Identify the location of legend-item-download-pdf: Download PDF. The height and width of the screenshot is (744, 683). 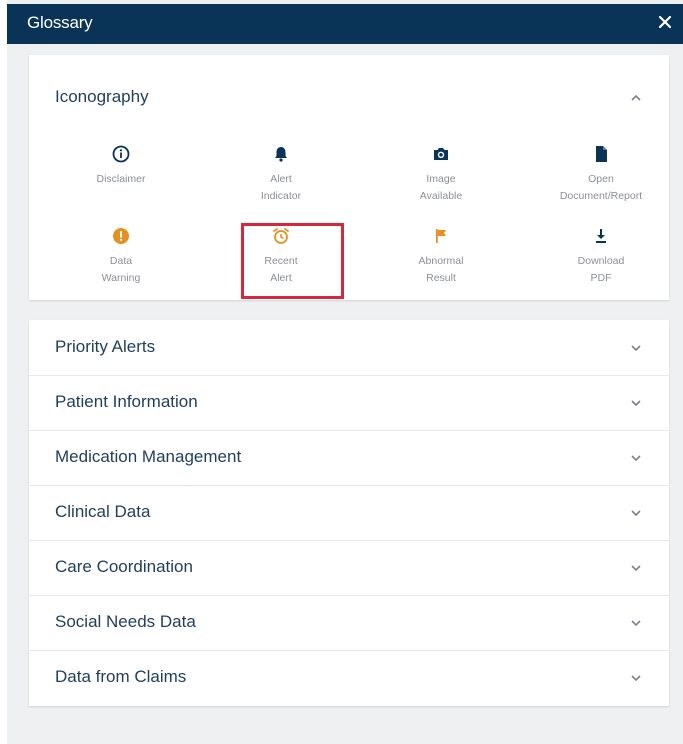
(601, 261).